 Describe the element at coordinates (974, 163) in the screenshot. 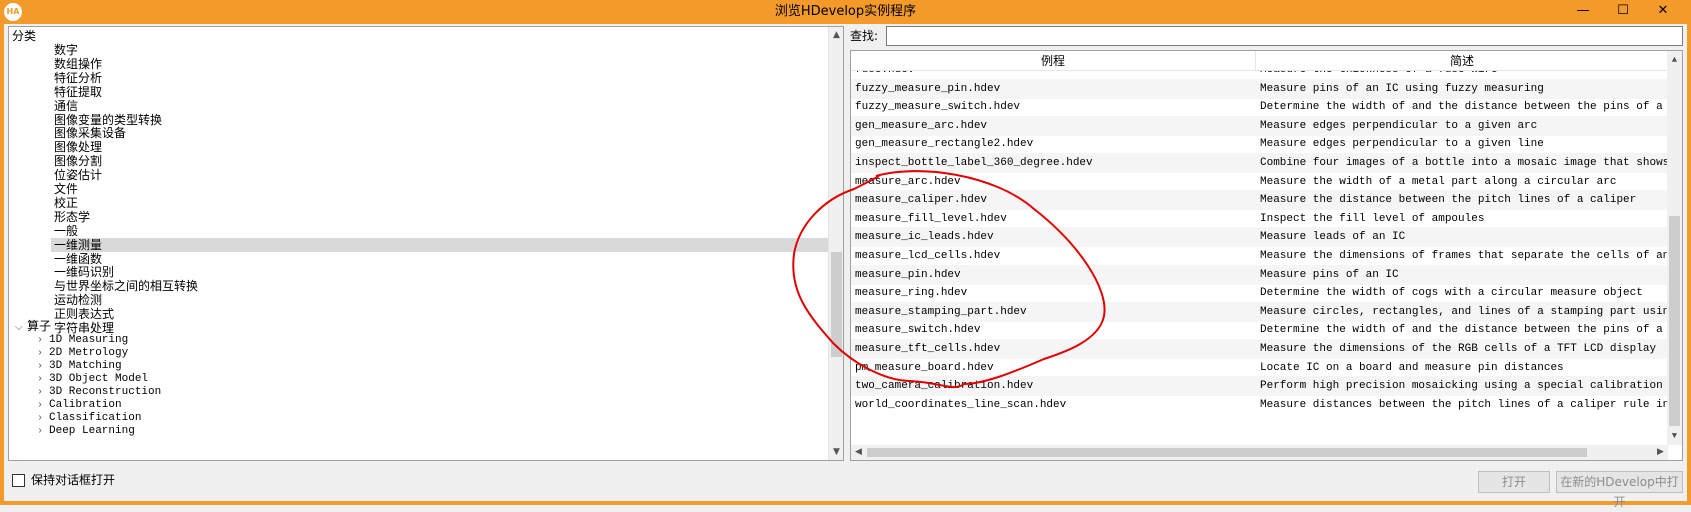

I see `example-filename: inspect_bottle_label_360_degree.hdev` at that location.